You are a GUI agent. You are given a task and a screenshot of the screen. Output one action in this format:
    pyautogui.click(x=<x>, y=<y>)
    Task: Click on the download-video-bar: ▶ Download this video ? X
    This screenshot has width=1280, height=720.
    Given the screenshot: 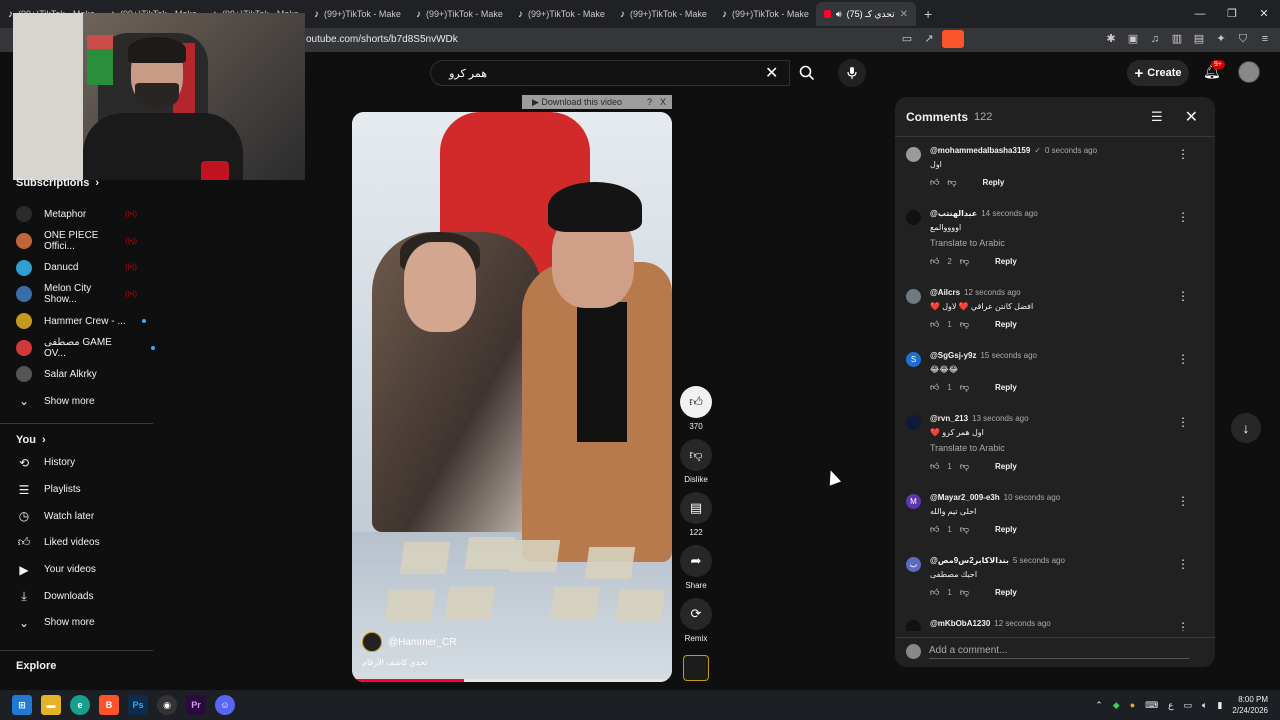 What is the action you would take?
    pyautogui.click(x=597, y=102)
    